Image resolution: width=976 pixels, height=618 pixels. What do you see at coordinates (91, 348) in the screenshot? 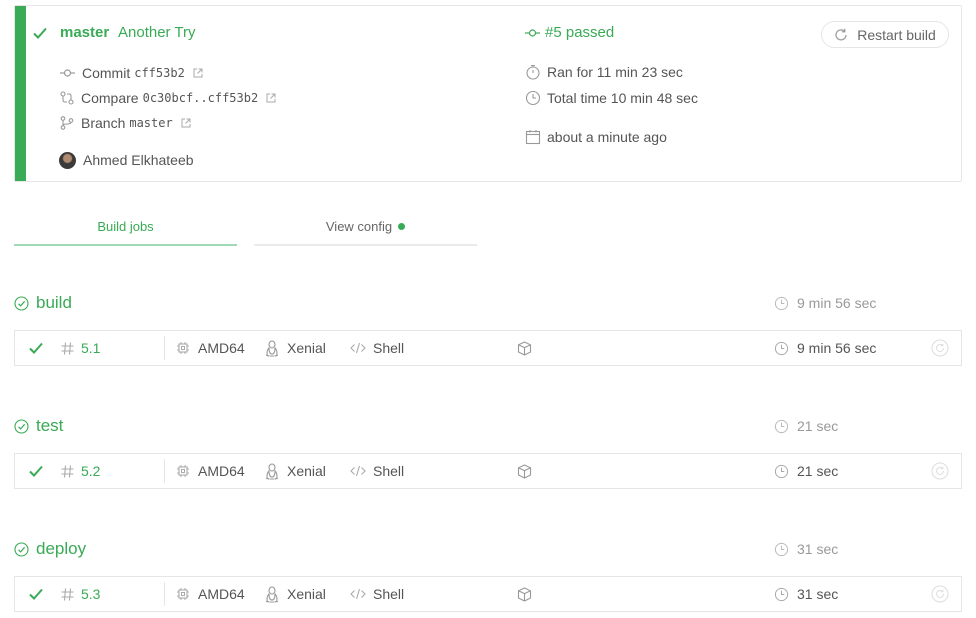
I see `job-number-label: 5.1` at bounding box center [91, 348].